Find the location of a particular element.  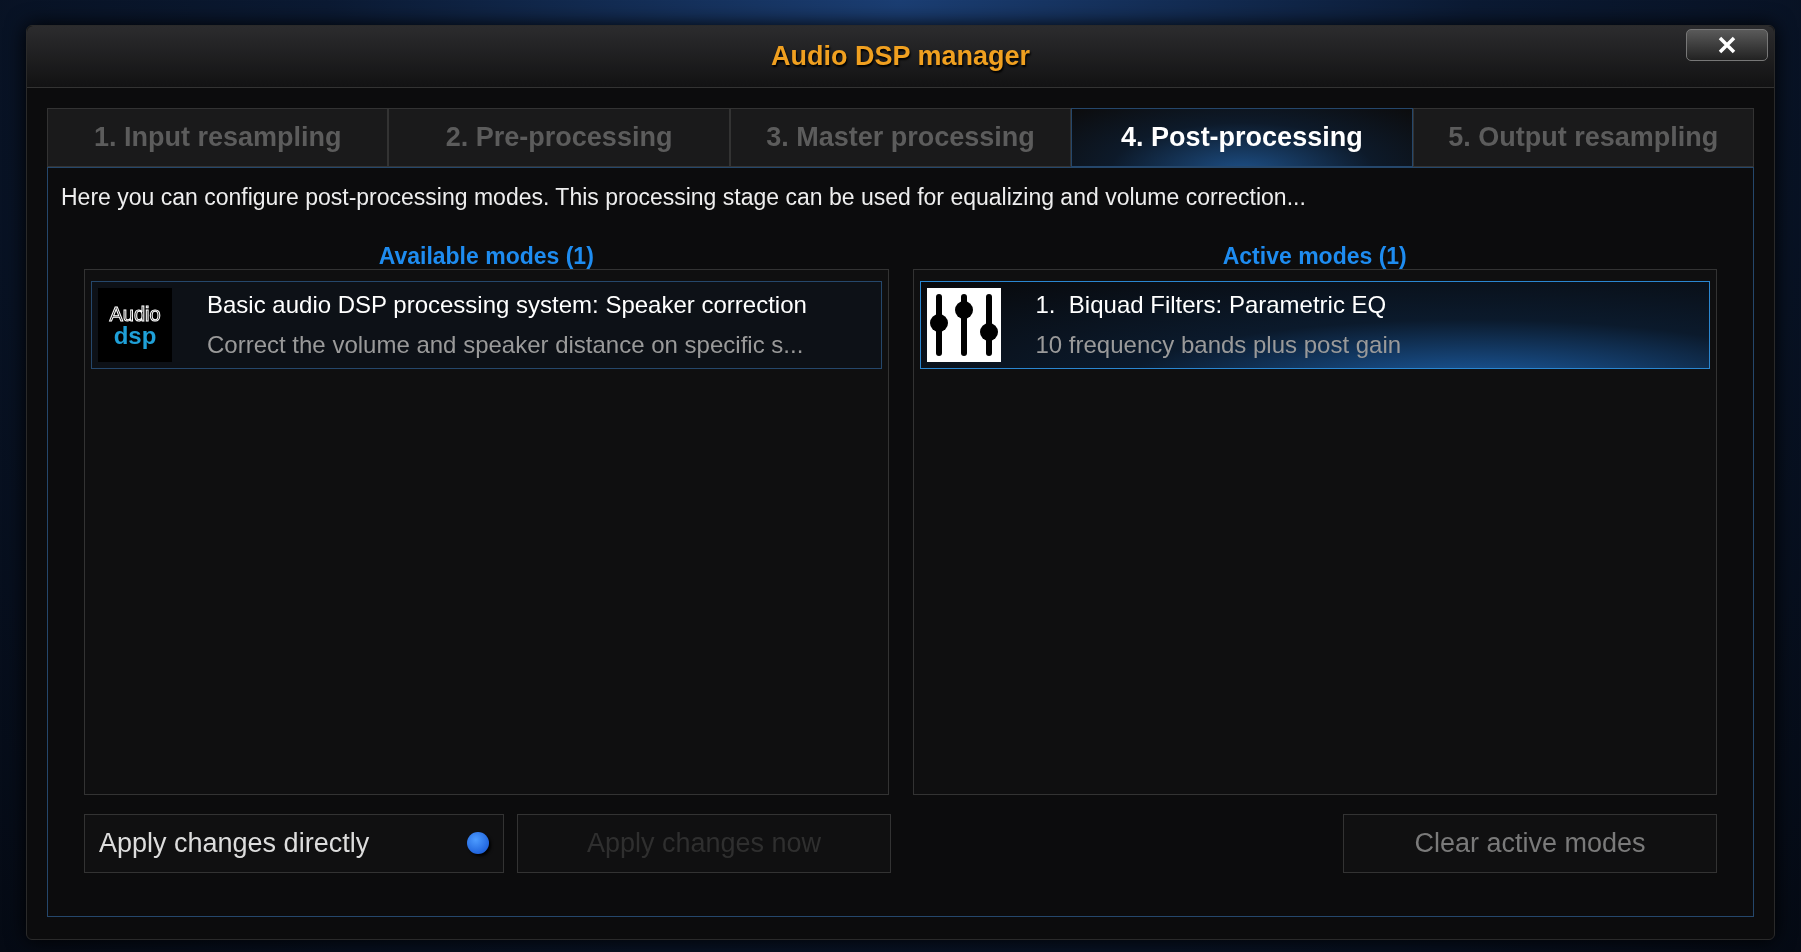

tab: 4. Post-processing is located at coordinates (1242, 137).